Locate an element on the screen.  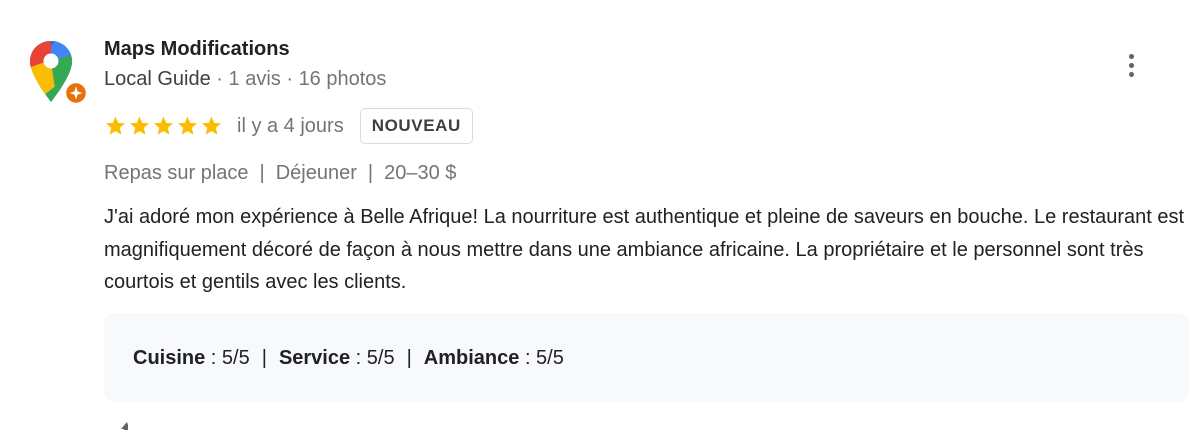
author-name: Maps Modifications is located at coordinates (197, 49).